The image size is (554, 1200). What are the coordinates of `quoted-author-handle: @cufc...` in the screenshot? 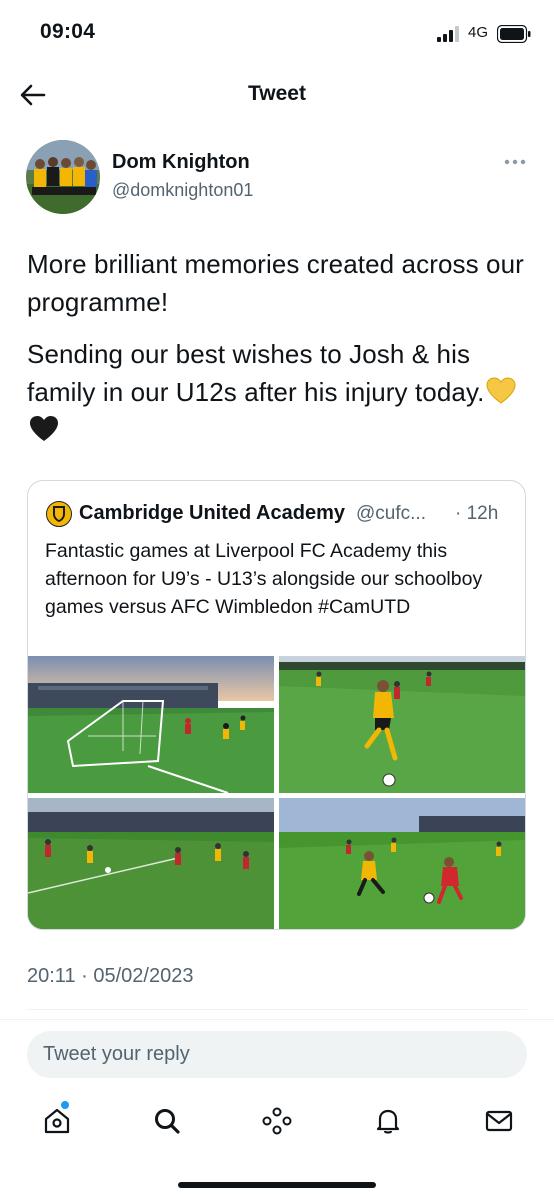 It's located at (391, 513).